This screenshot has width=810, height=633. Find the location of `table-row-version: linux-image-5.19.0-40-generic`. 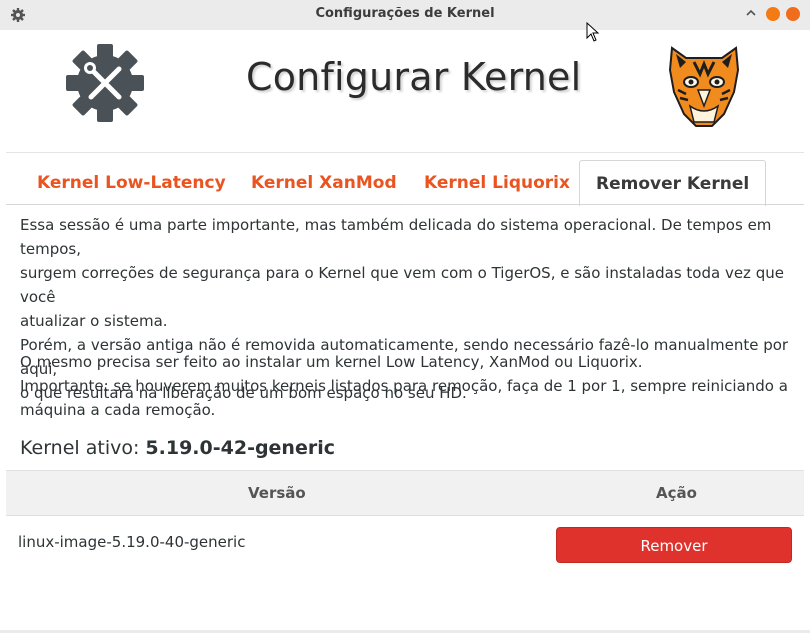

table-row-version: linux-image-5.19.0-40-generic is located at coordinates (132, 542).